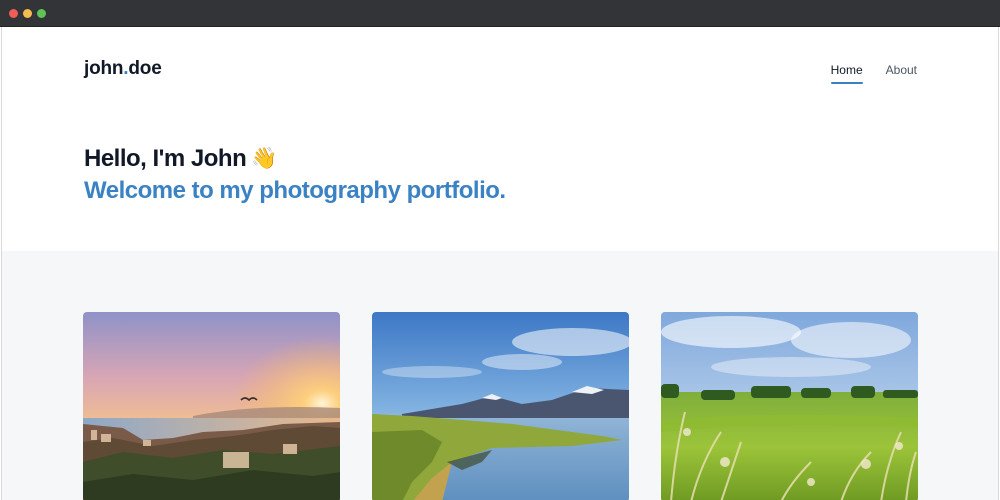 The height and width of the screenshot is (500, 1000). What do you see at coordinates (27, 13) in the screenshot?
I see `minimize-window-button` at bounding box center [27, 13].